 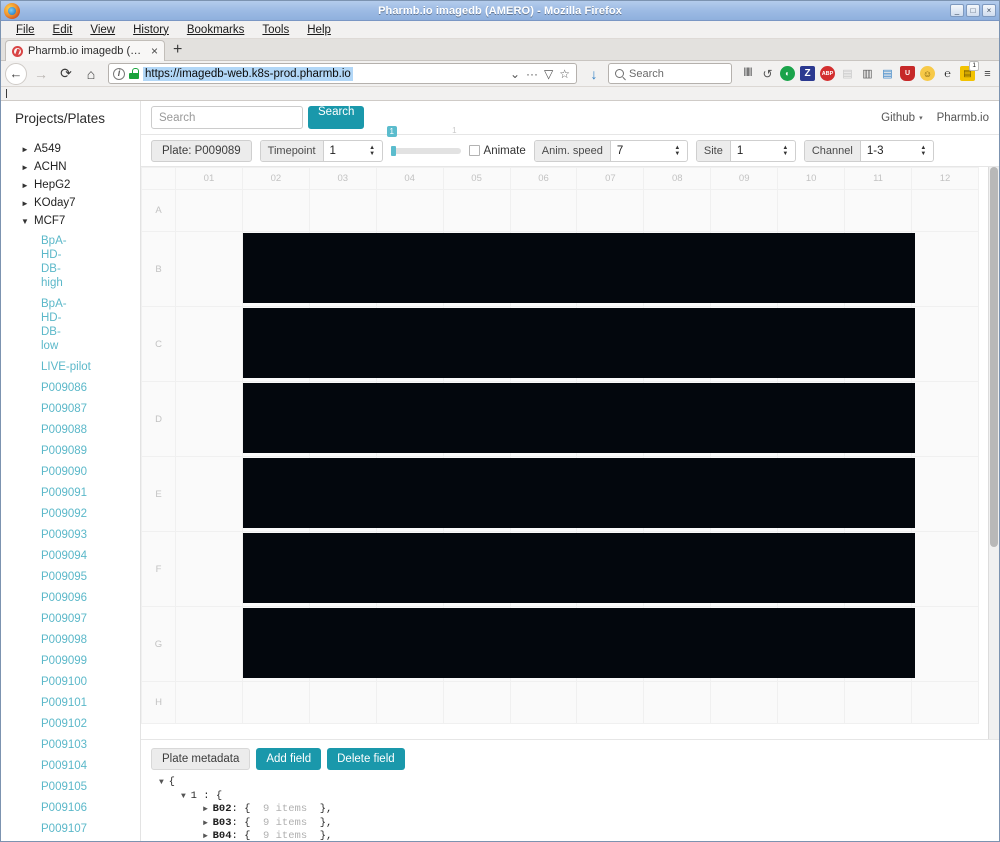 What do you see at coordinates (813, 419) in the screenshot?
I see `well-D10` at bounding box center [813, 419].